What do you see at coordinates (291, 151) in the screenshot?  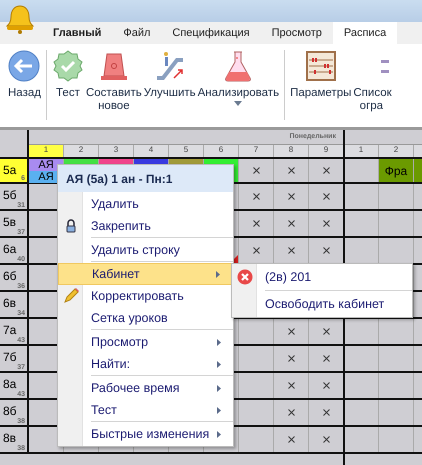 I see `period-header: 8` at bounding box center [291, 151].